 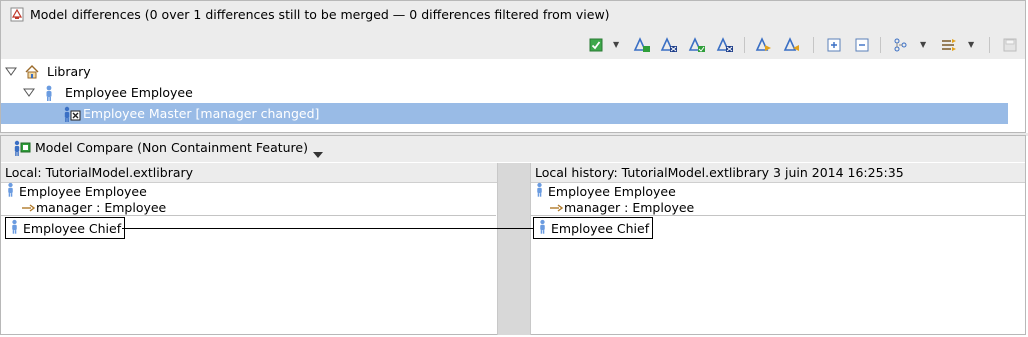 I want to click on accept-all-nonconflicting-icon, so click(x=697, y=45).